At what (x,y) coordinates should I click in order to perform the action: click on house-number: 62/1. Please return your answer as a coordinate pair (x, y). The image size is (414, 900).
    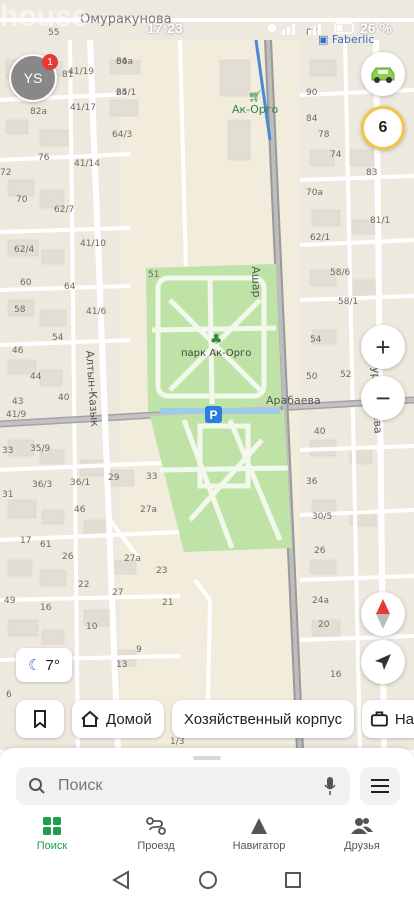
    Looking at the image, I should click on (320, 238).